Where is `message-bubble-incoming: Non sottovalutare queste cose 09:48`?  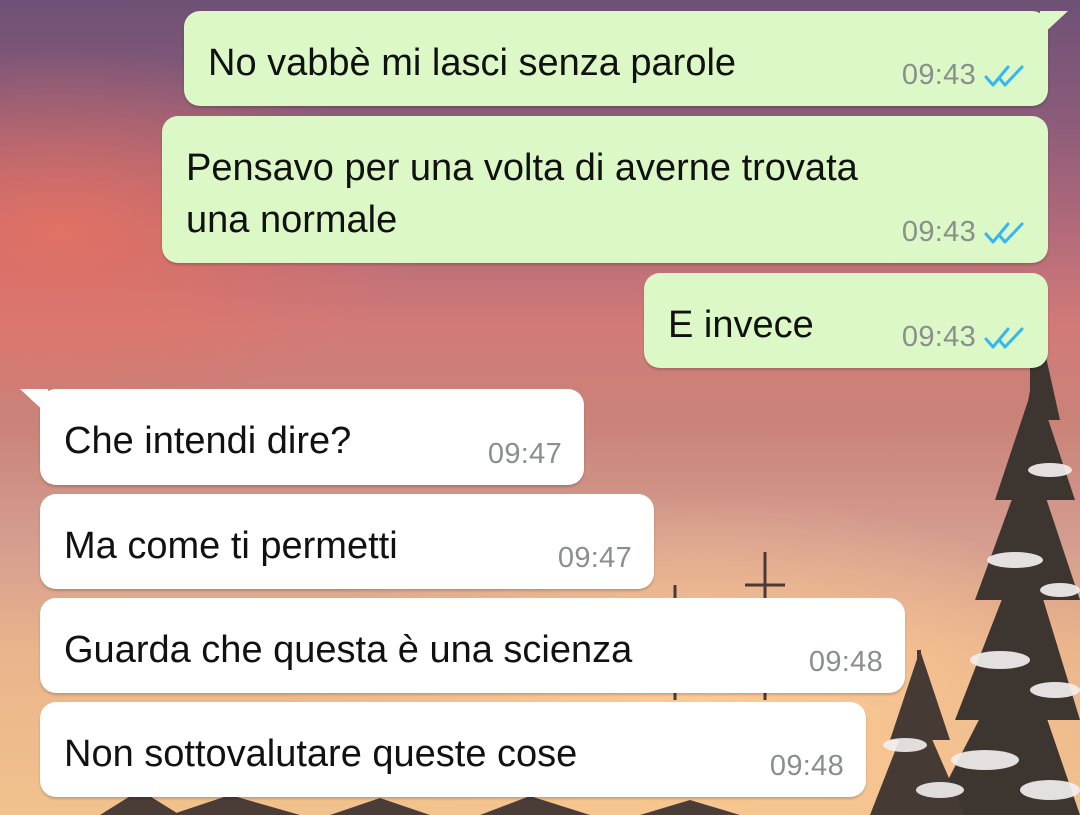 message-bubble-incoming: Non sottovalutare queste cose 09:48 is located at coordinates (453, 749).